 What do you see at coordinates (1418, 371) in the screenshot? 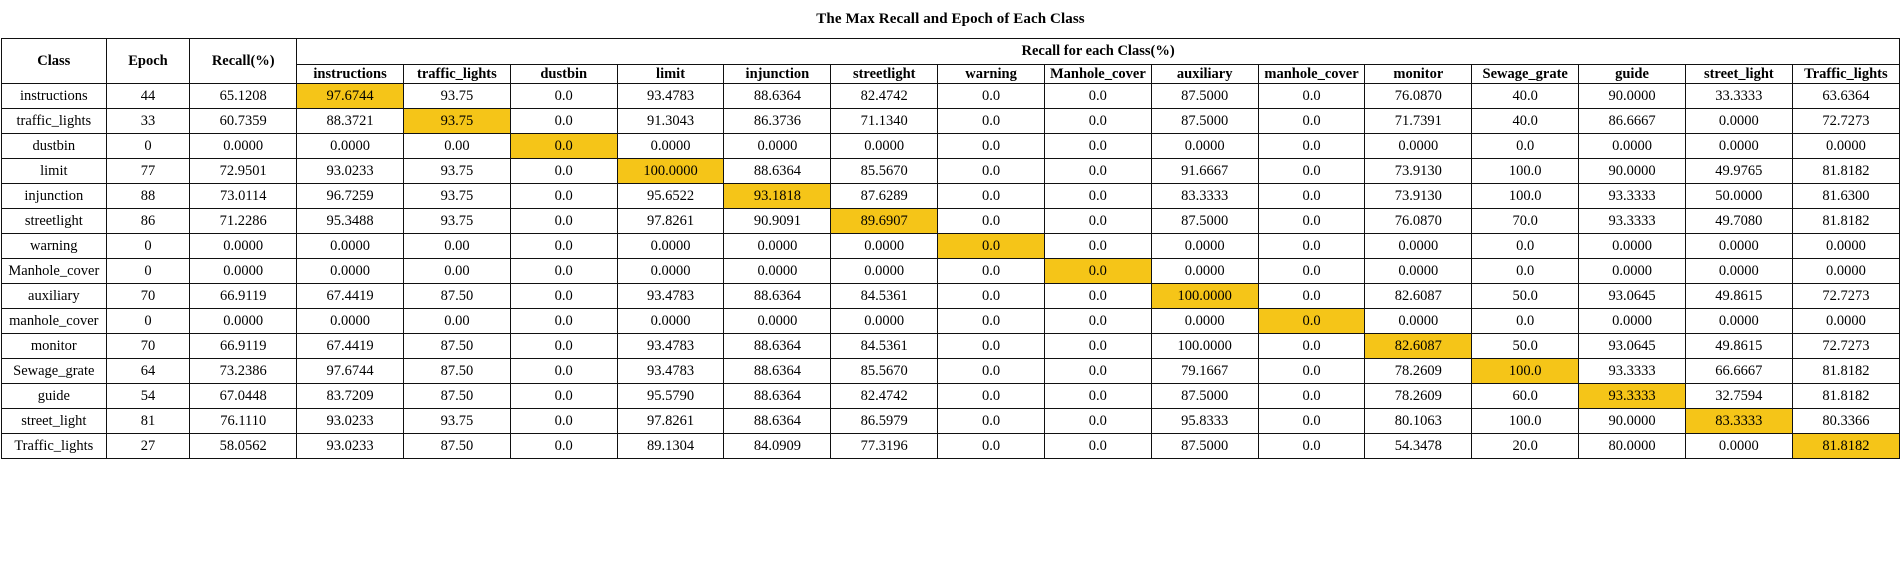
I see `cell-value: 78.2609` at bounding box center [1418, 371].